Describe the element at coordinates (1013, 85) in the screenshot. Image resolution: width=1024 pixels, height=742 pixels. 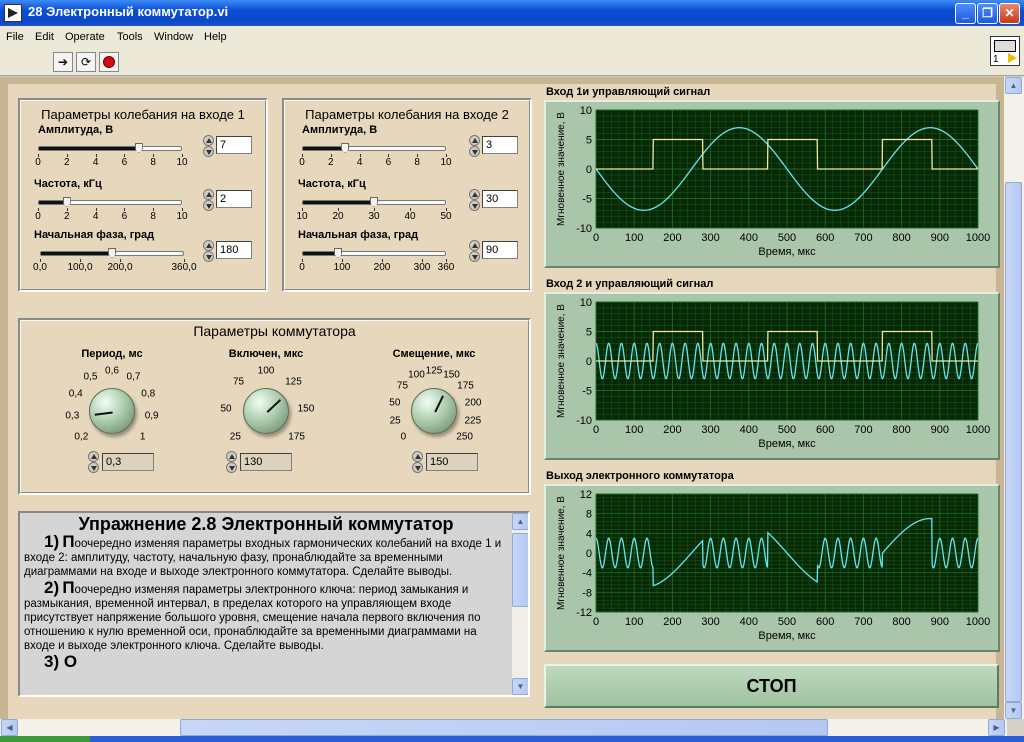
I see `panel-scroll-up: ▲` at that location.